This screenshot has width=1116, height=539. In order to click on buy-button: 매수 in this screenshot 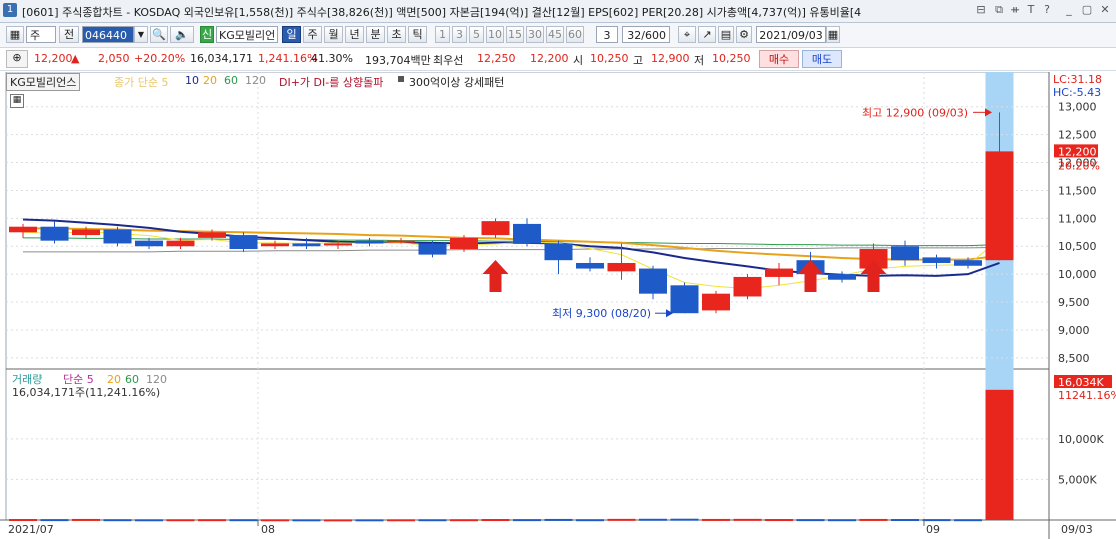, I will do `click(779, 59)`.